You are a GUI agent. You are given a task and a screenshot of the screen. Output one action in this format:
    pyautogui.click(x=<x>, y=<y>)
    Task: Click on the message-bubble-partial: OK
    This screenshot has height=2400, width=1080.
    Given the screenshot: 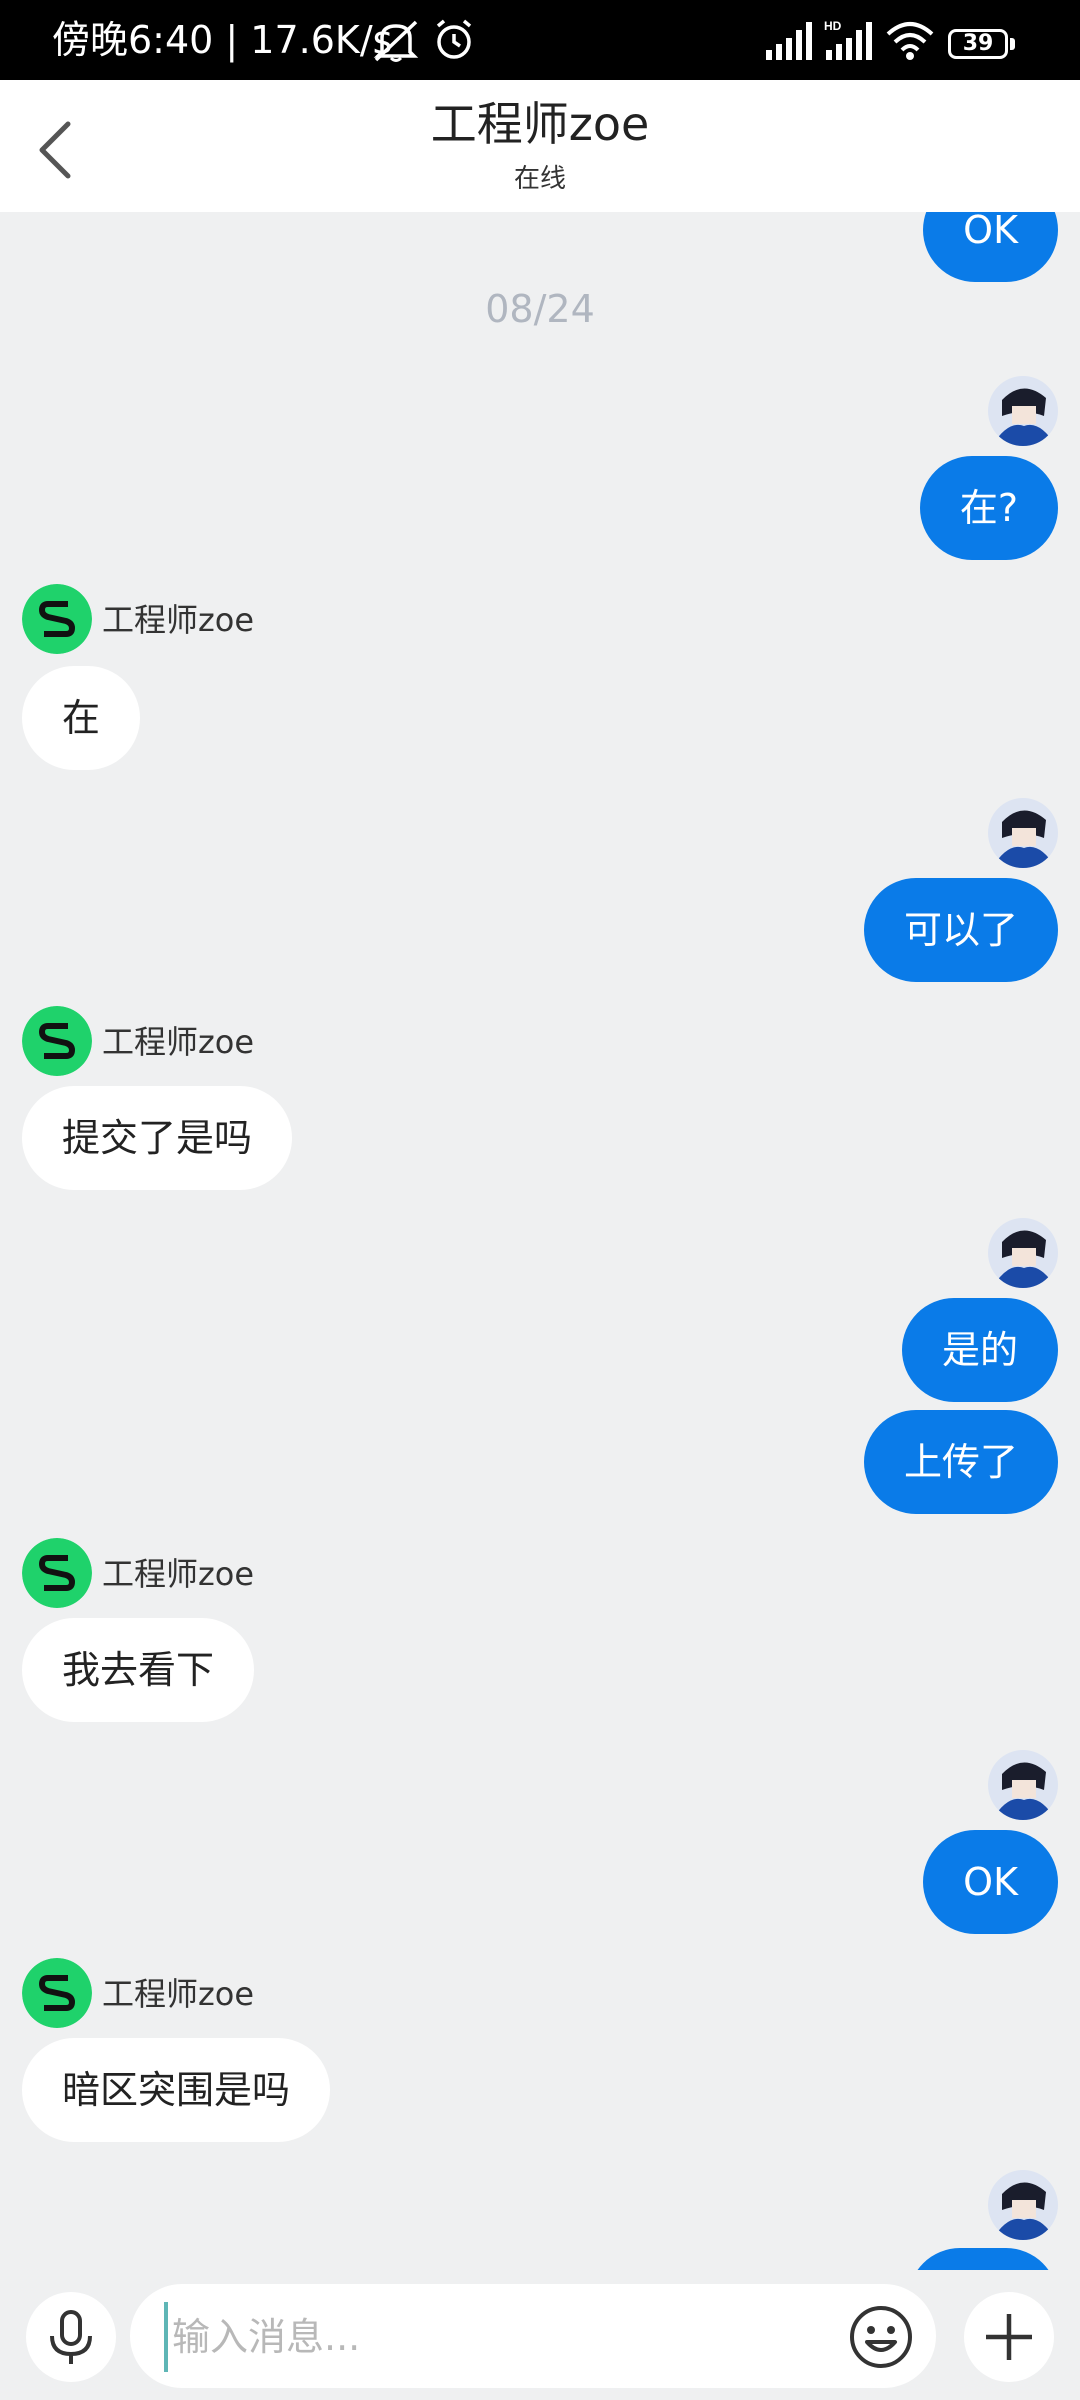 What is the action you would take?
    pyautogui.click(x=990, y=247)
    